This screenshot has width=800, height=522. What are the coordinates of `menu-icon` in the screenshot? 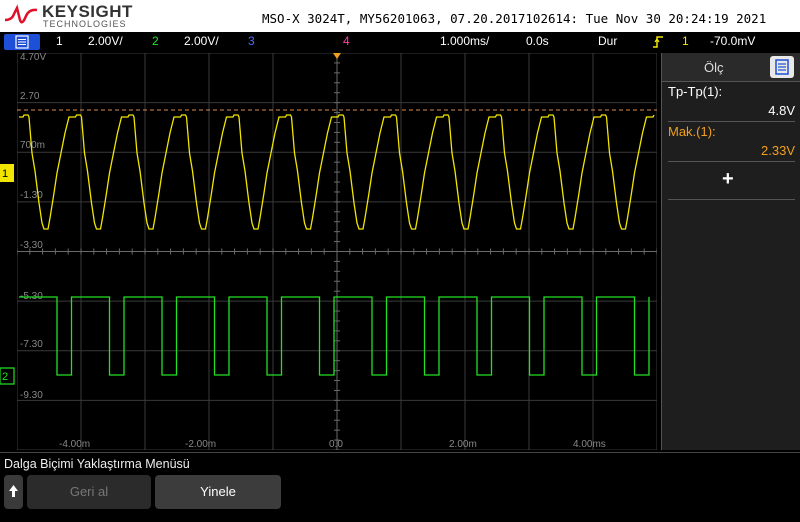 It's located at (22, 42).